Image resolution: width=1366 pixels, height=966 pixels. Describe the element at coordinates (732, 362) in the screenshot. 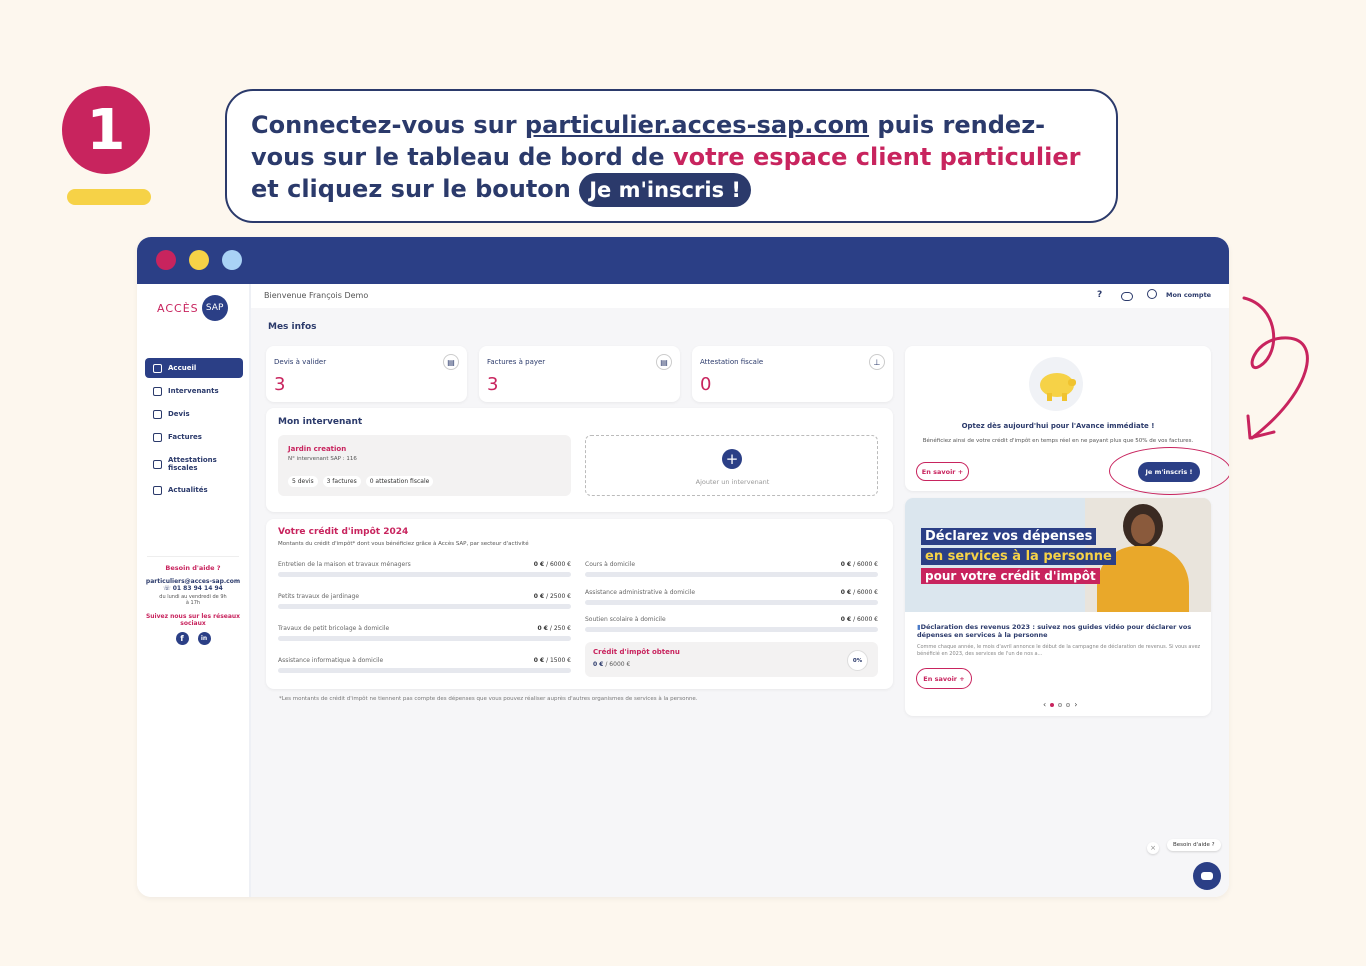

I see `kpi-label: Attestation fiscale` at that location.